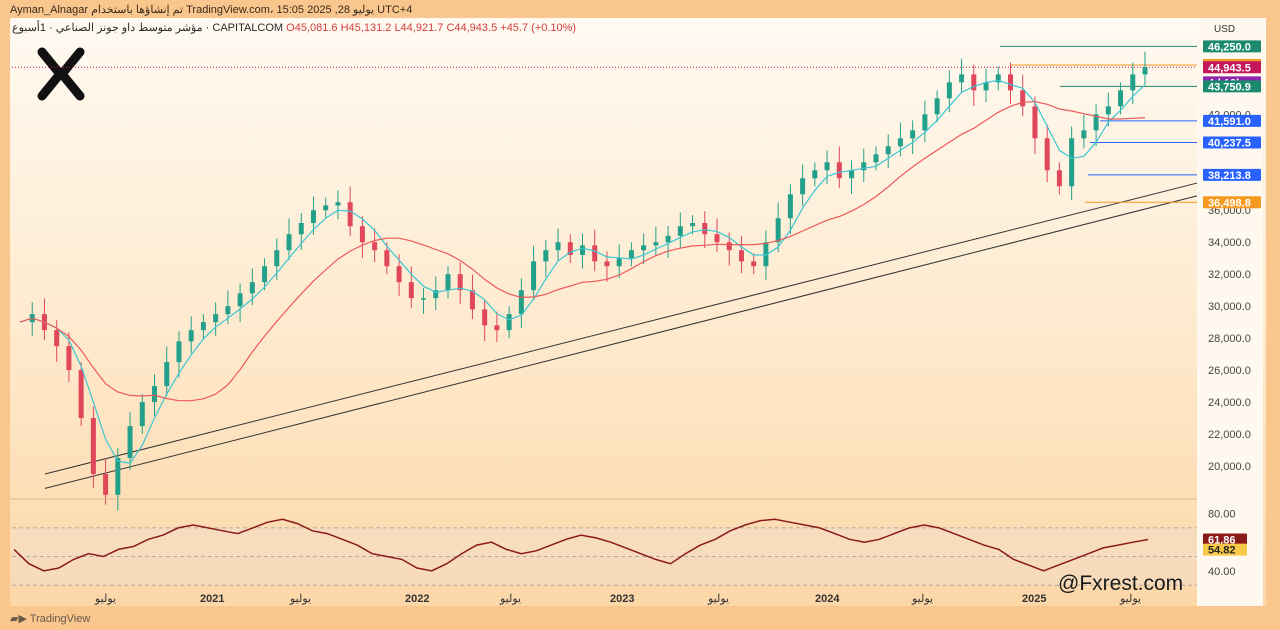  What do you see at coordinates (20, 619) in the screenshot?
I see `tradingview-logo-icon: ▰▶` at bounding box center [20, 619].